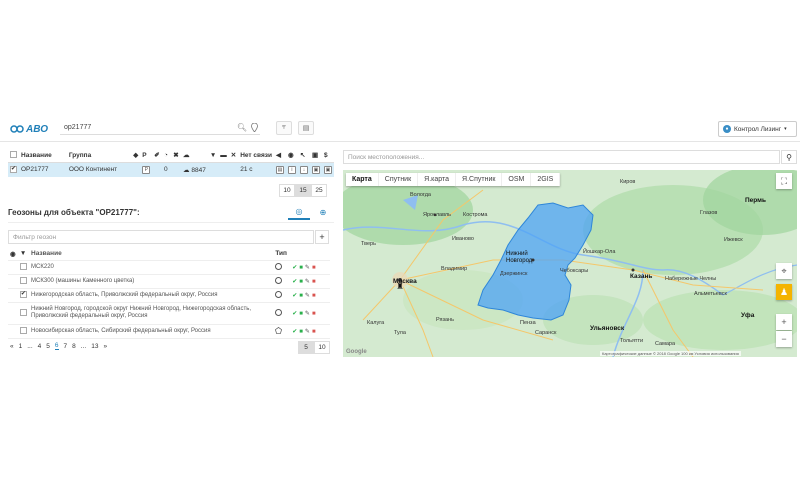 This screenshot has height=479, width=800. Describe the element at coordinates (279, 169) in the screenshot. I see `calendar-icon: ▤` at that location.